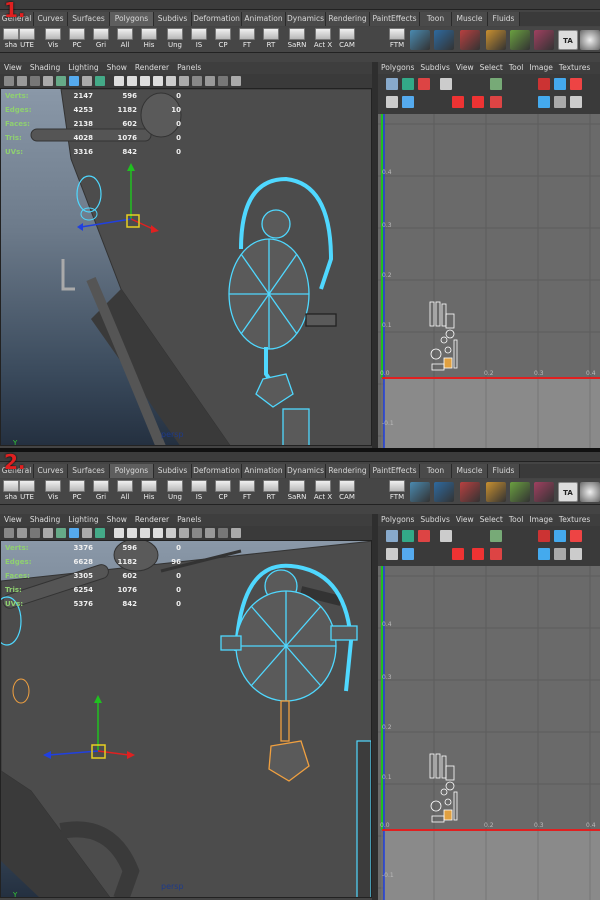  I want to click on shelf-tab-fluids: Fluids, so click(504, 471).